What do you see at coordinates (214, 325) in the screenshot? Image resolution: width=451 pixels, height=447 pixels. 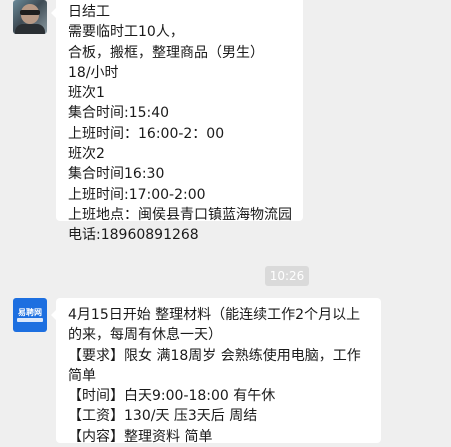 I see `message-line: 4月15日开始 整理材料（能连续工作2个月以上的来，每周有休息一天）` at bounding box center [214, 325].